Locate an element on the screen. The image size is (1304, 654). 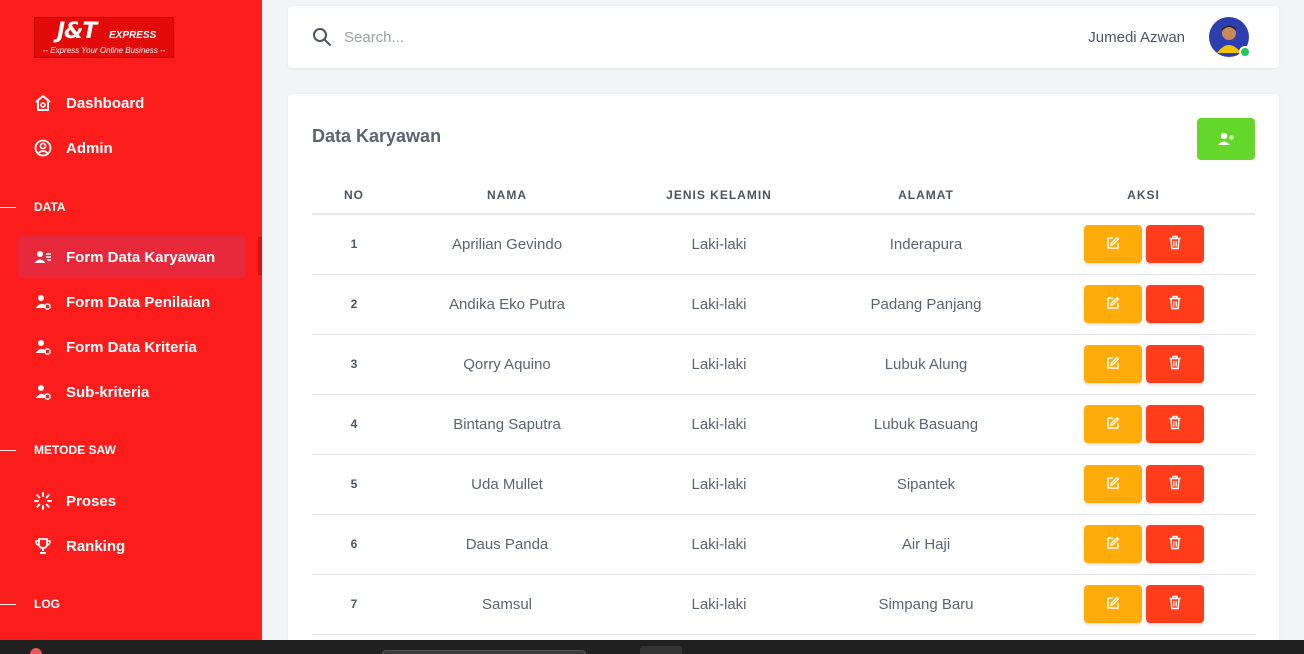
table-row: 6 Daus Panda Laki-laki Air Haji is located at coordinates (783, 544).